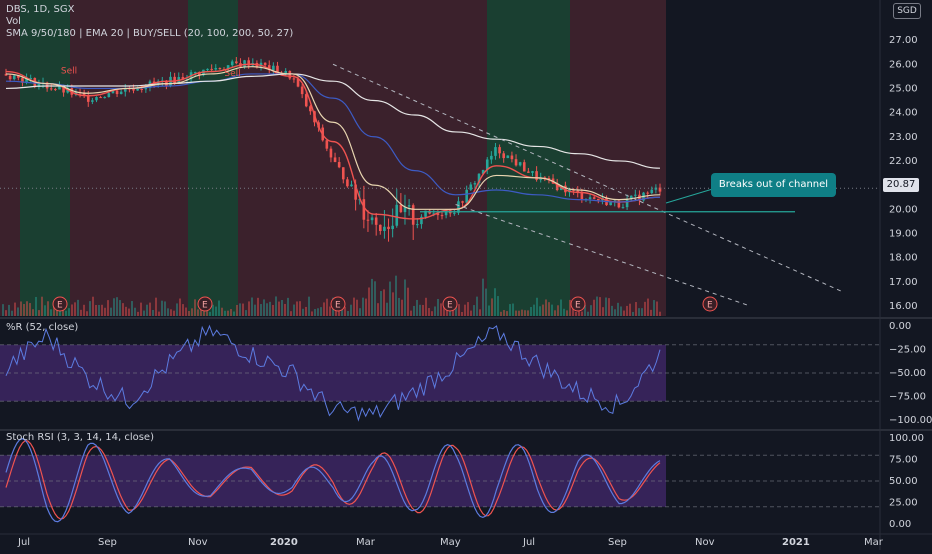 The width and height of the screenshot is (932, 554). I want to click on main-y-tick: 27.00, so click(903, 40).